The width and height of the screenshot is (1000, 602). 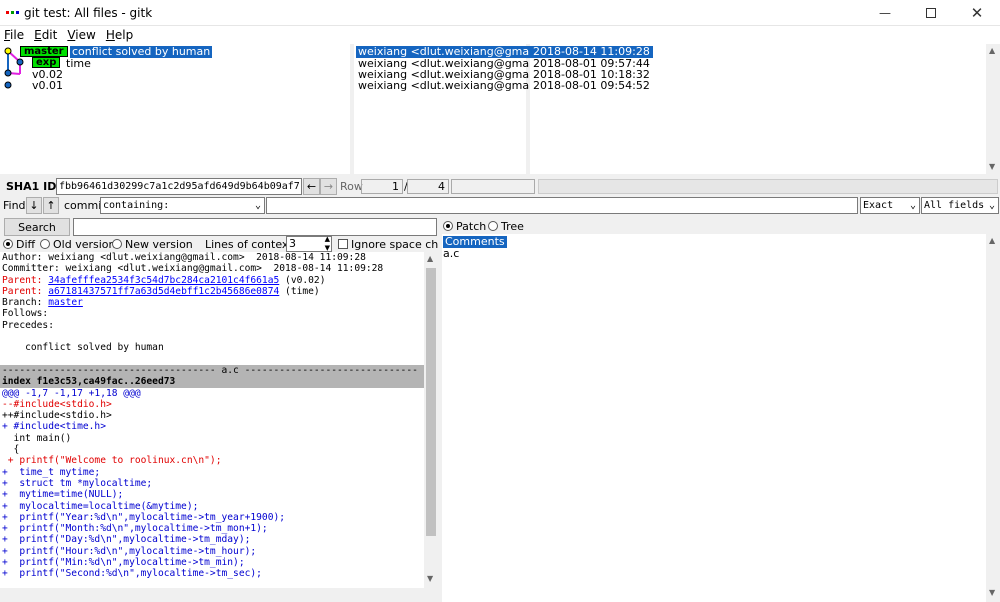 What do you see at coordinates (506, 226) in the screenshot?
I see `tree-radio: Tree` at bounding box center [506, 226].